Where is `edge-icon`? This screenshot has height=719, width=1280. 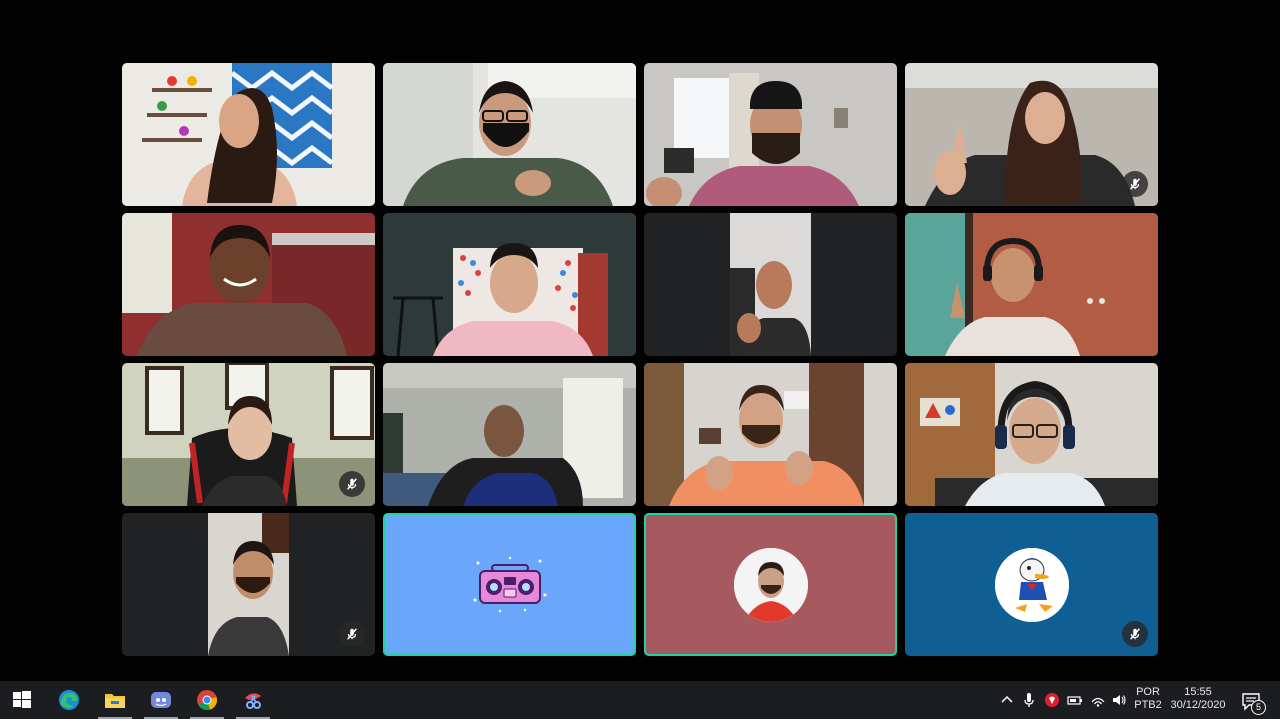
edge-icon is located at coordinates (69, 700).